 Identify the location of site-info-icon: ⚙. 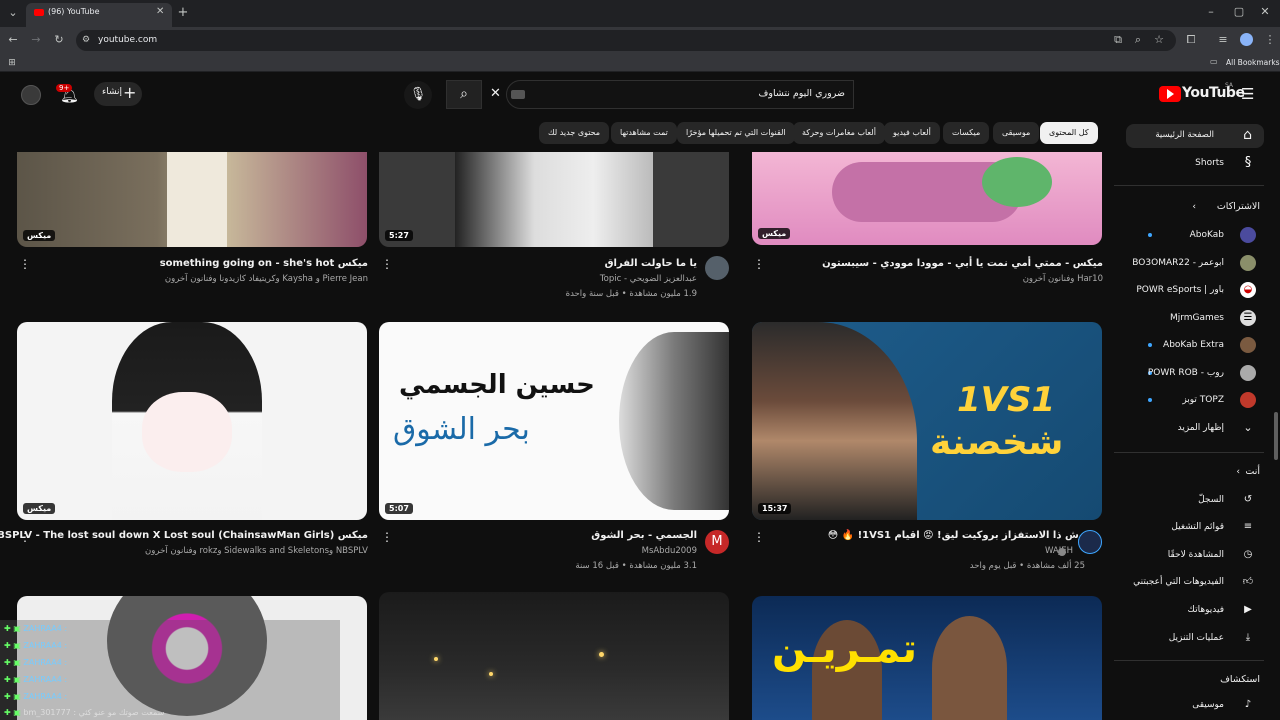
(86, 40).